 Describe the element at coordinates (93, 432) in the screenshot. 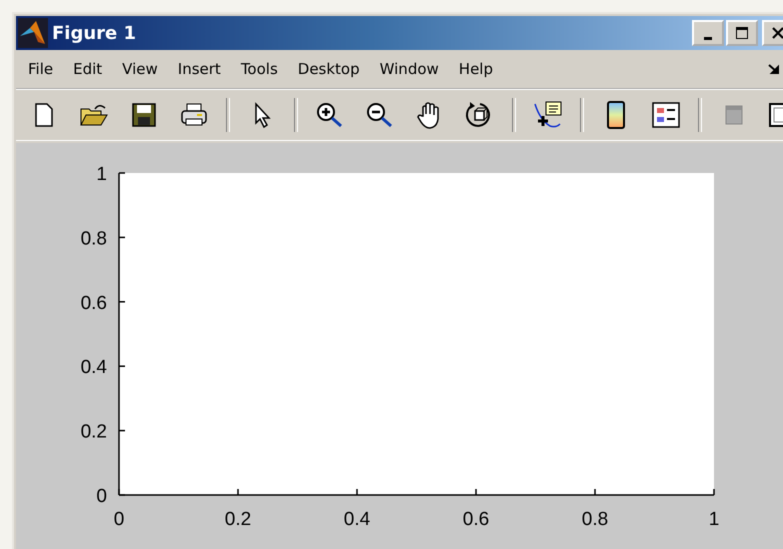

I see `y-tick-label: 0.2` at that location.